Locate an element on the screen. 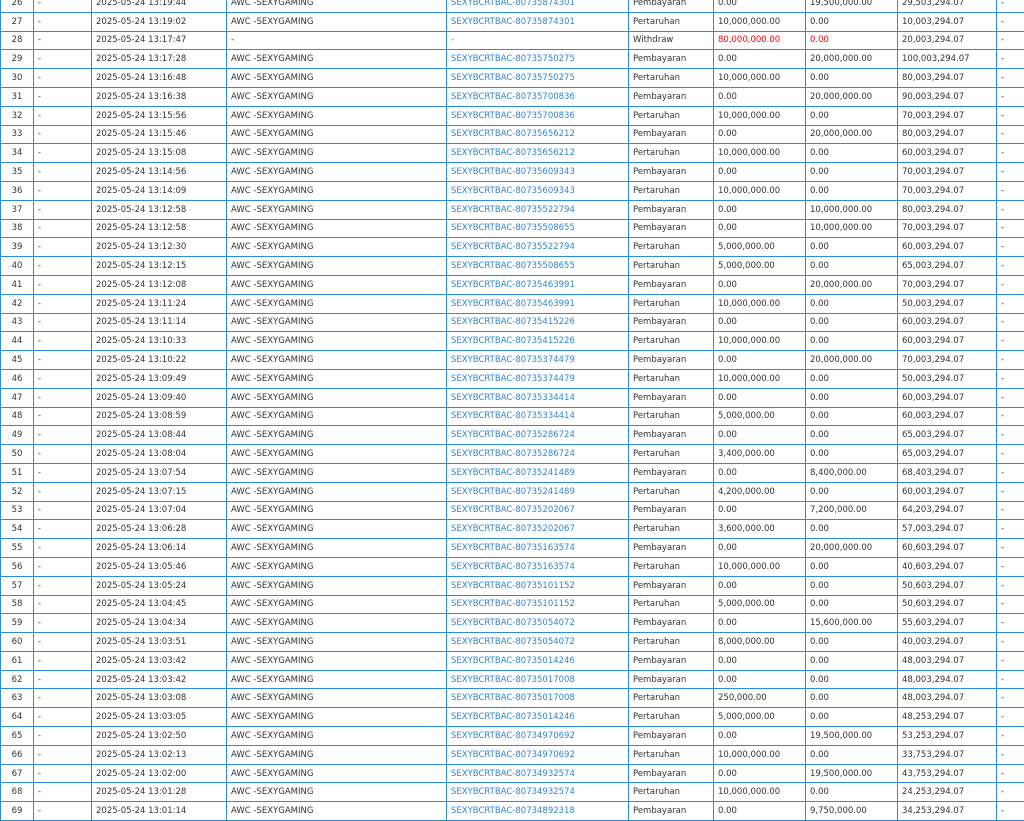  reference-link: SEXYBCRTBAC-80734892318 is located at coordinates (538, 811).